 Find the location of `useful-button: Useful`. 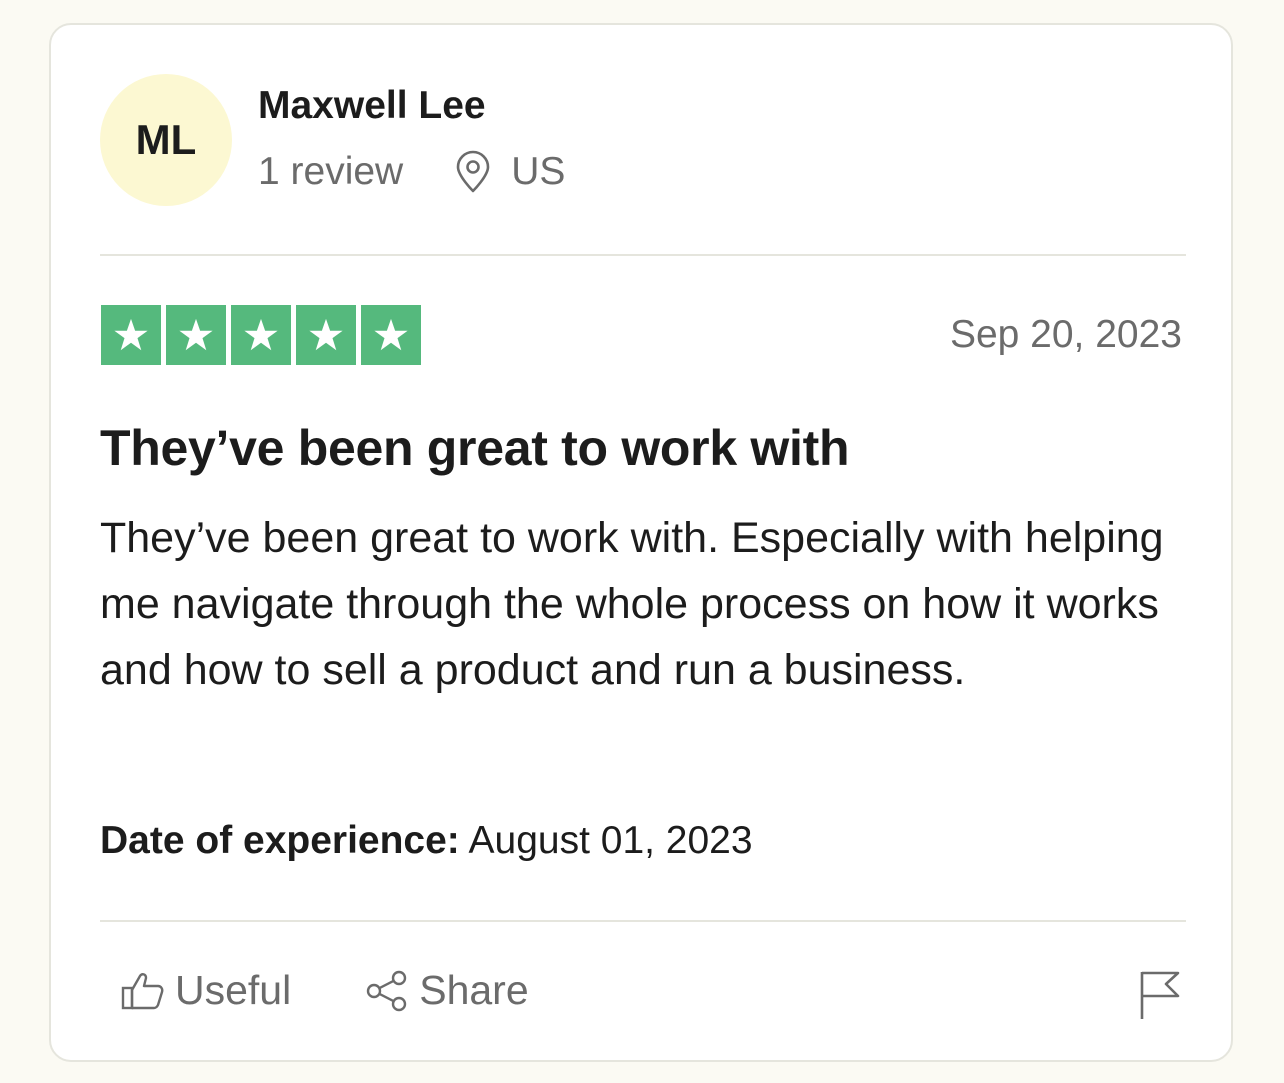

useful-button: Useful is located at coordinates (206, 990).